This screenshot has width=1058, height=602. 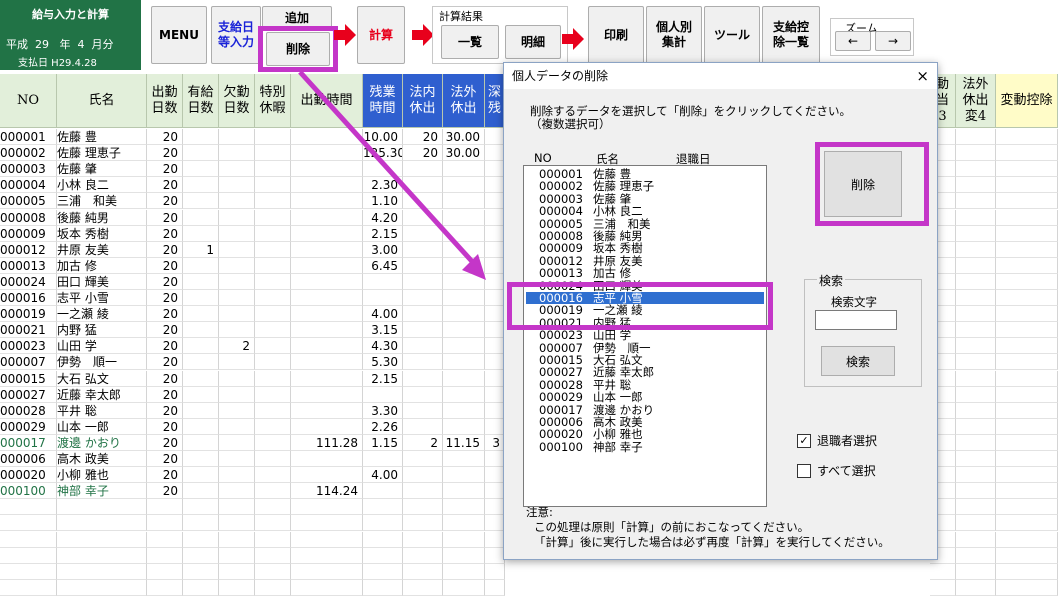 What do you see at coordinates (28, 475) in the screenshot?
I see `cell-no: 000020` at bounding box center [28, 475].